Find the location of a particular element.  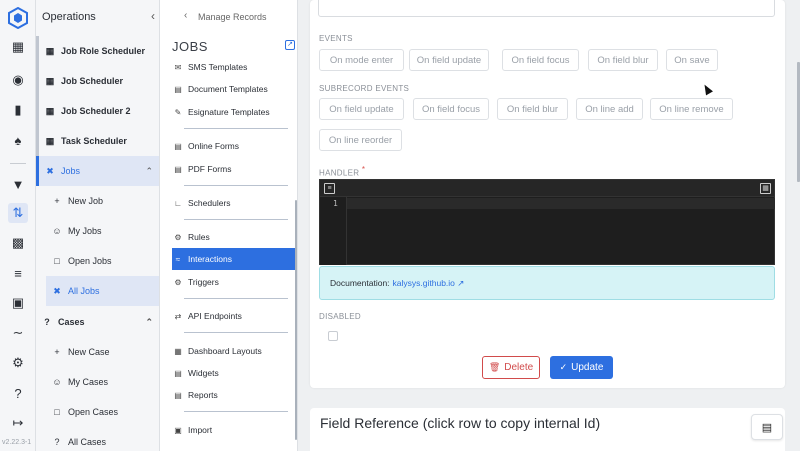

subrecord-on-field-update: On field update is located at coordinates (361, 109).